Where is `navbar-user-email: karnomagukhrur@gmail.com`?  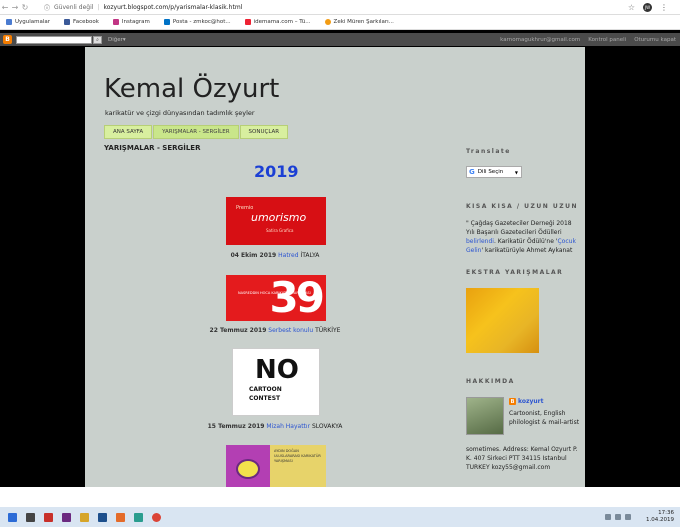
navbar-user-email: karnomagukhrur@gmail.com is located at coordinates (540, 39).